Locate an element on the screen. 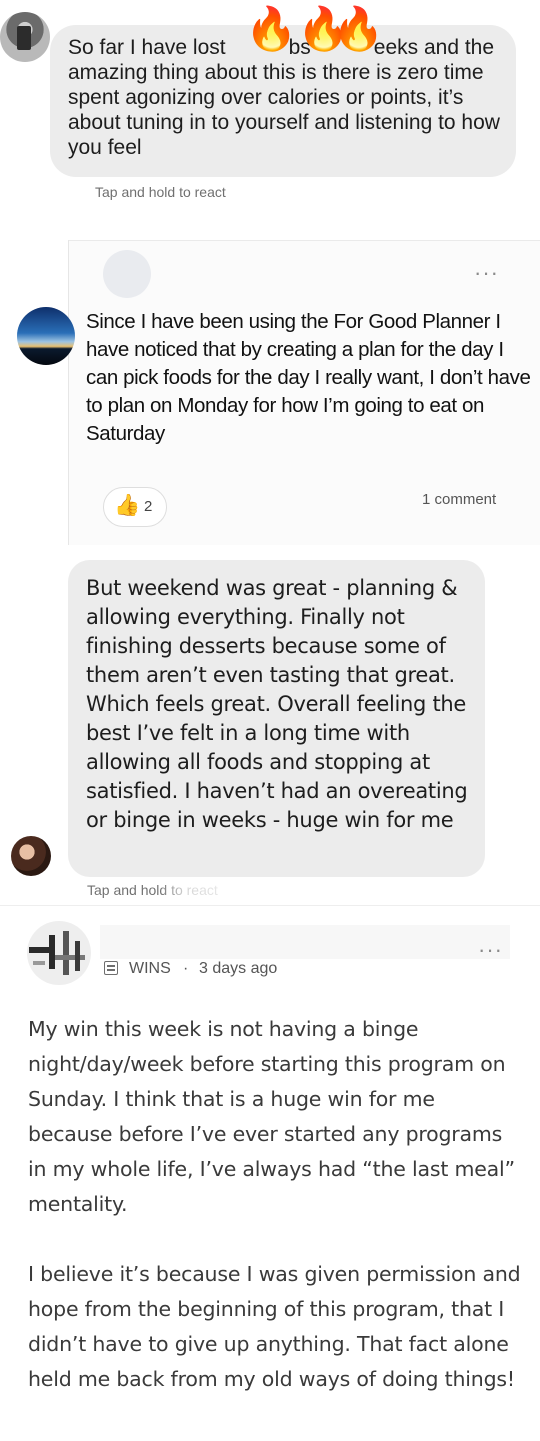 The width and height of the screenshot is (540, 1441). category-icon is located at coordinates (111, 968).